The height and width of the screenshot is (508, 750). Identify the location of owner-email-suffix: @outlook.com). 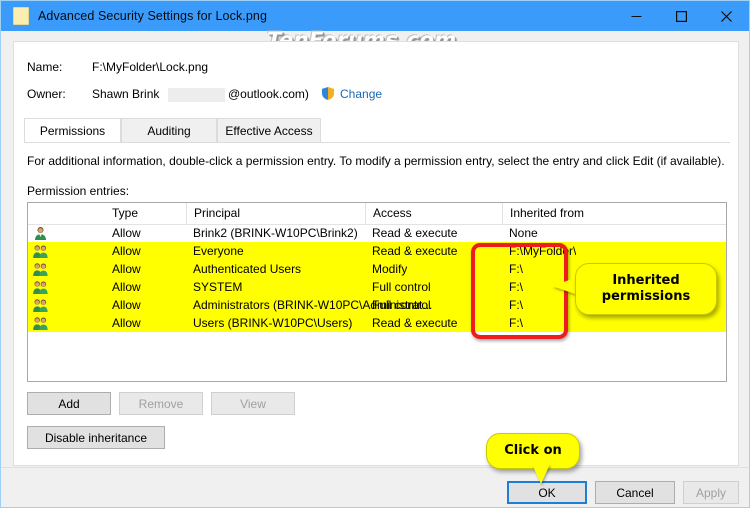
(268, 94).